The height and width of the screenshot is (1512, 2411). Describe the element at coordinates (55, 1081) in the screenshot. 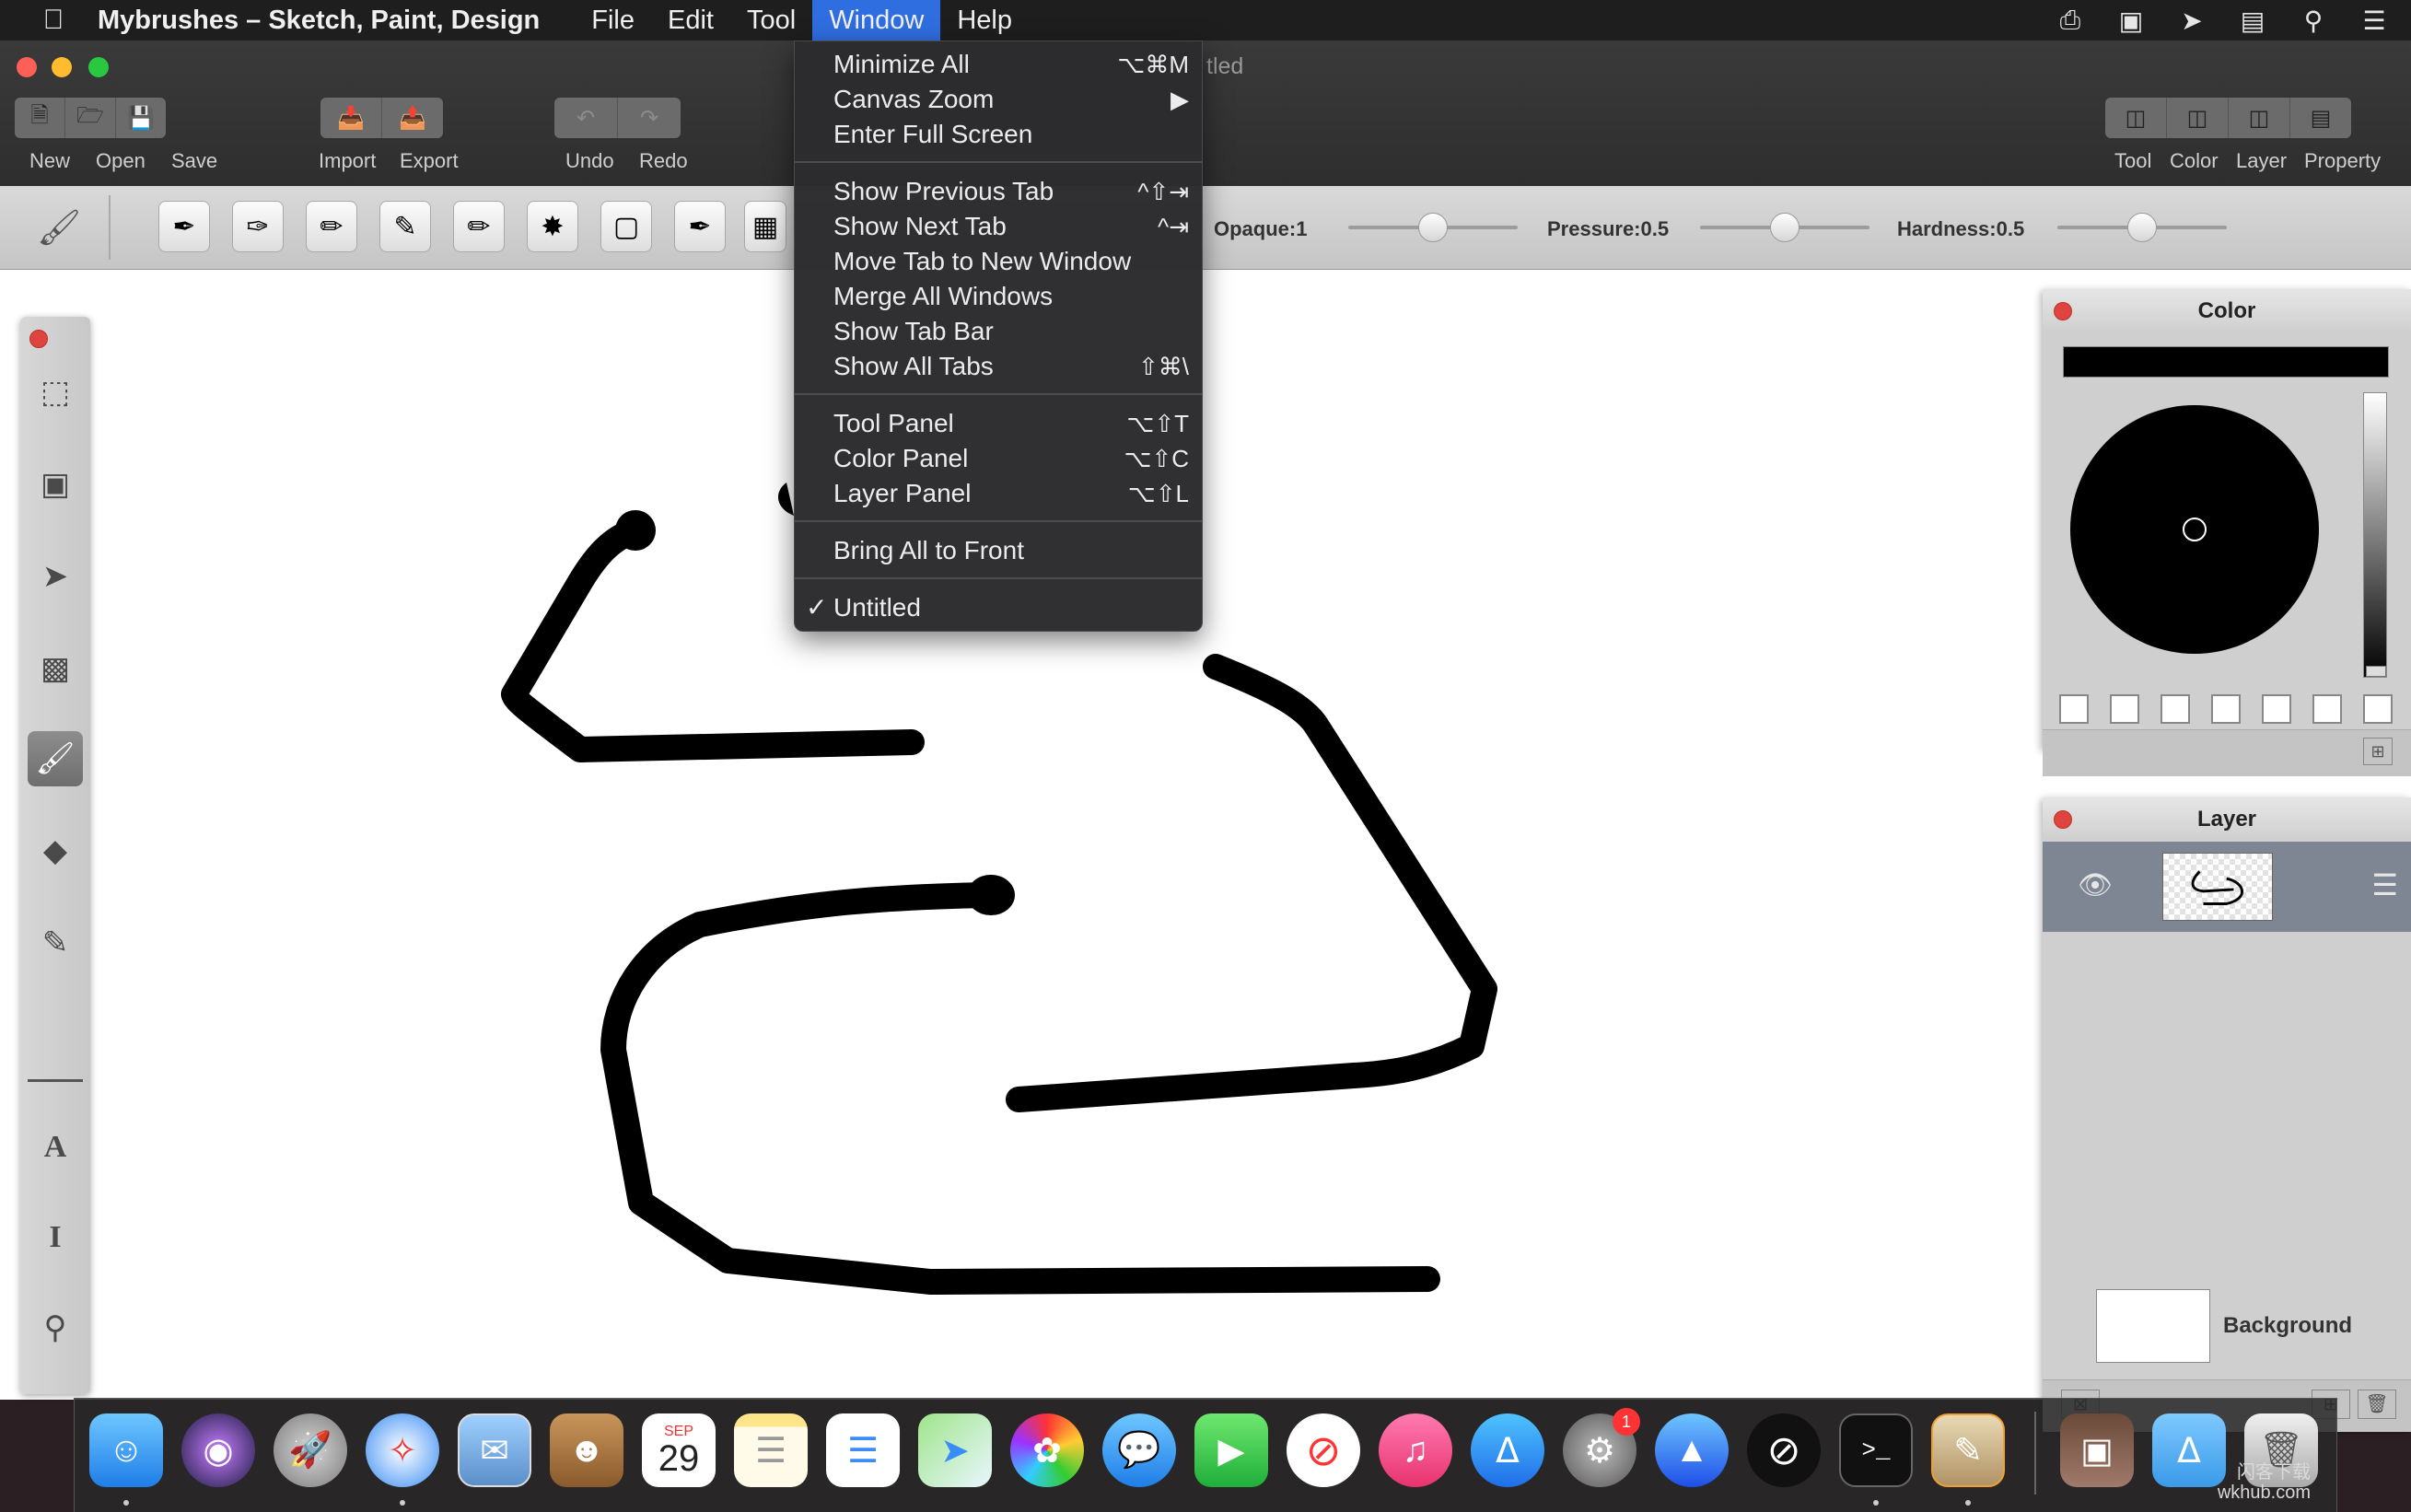

I see `line-tool` at that location.